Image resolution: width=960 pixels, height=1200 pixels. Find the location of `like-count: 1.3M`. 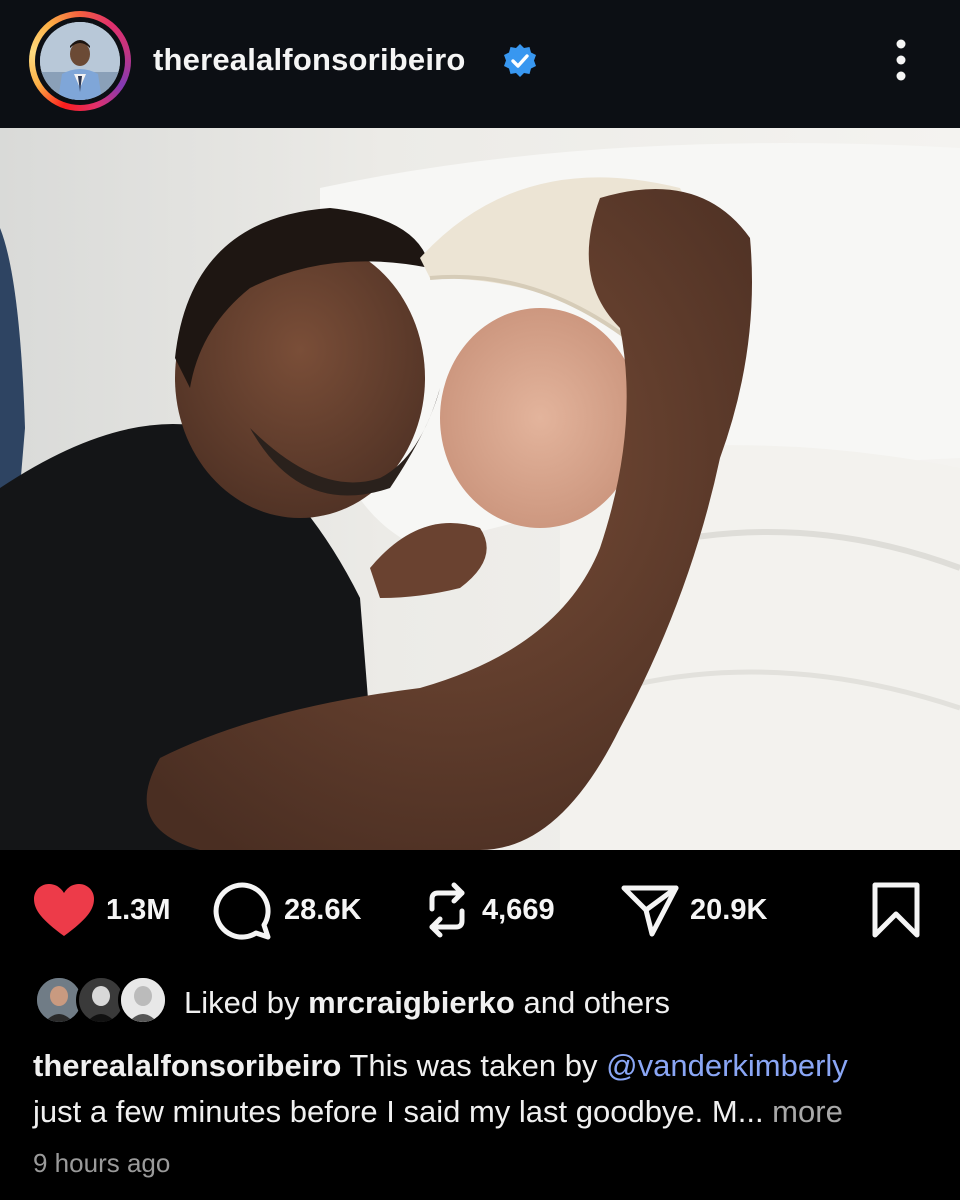

like-count: 1.3M is located at coordinates (138, 909).